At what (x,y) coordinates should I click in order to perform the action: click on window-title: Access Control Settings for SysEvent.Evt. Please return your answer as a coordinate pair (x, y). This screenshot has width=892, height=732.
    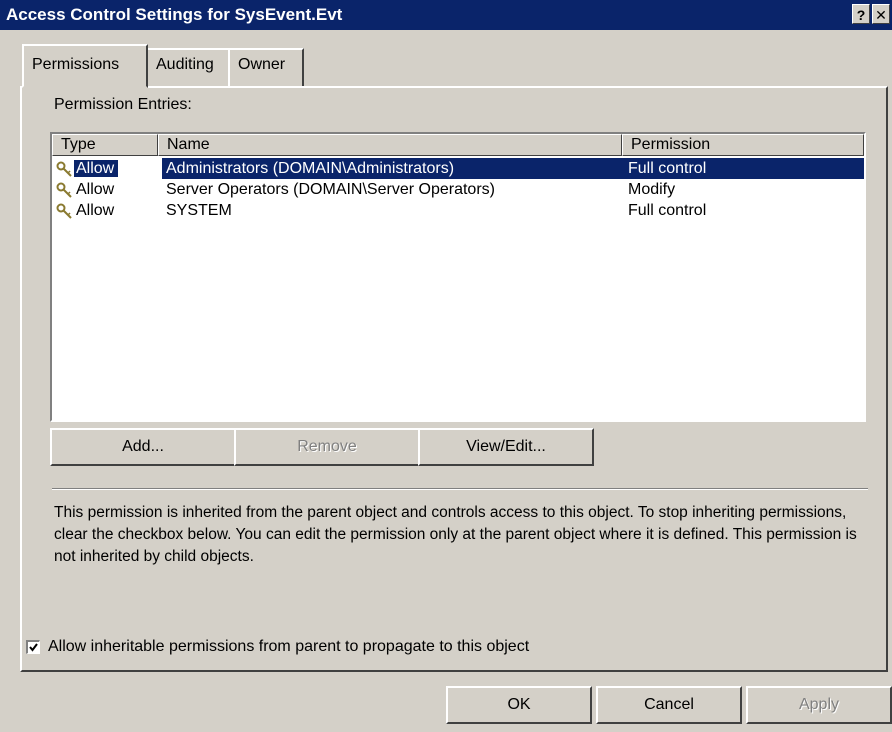
    Looking at the image, I should click on (174, 14).